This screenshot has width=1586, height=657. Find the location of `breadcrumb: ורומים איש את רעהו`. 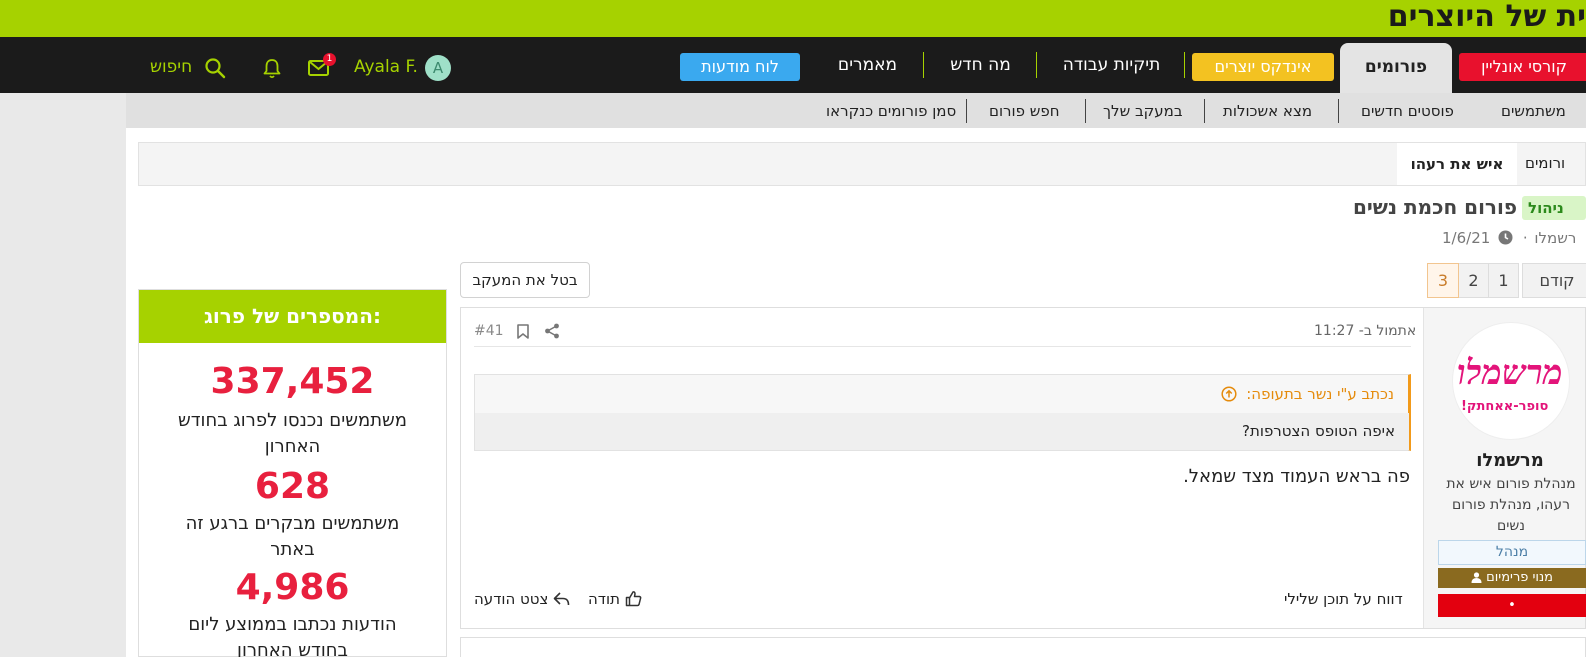

breadcrumb: ורומים איש את רעהו is located at coordinates (862, 164).